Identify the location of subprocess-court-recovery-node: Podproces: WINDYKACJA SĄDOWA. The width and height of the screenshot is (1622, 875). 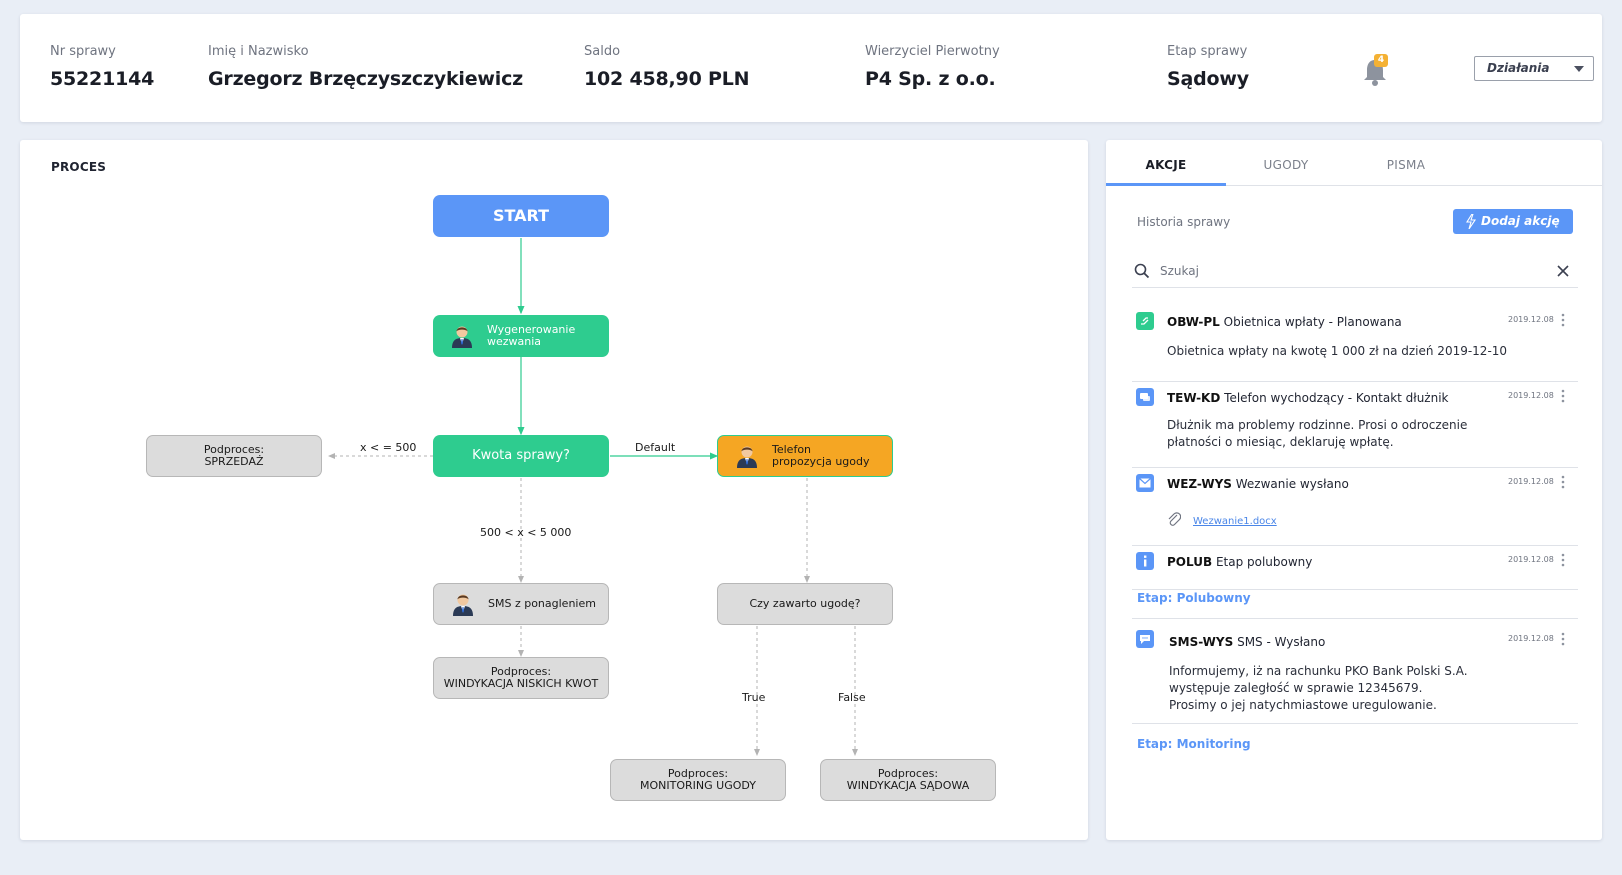
(908, 780).